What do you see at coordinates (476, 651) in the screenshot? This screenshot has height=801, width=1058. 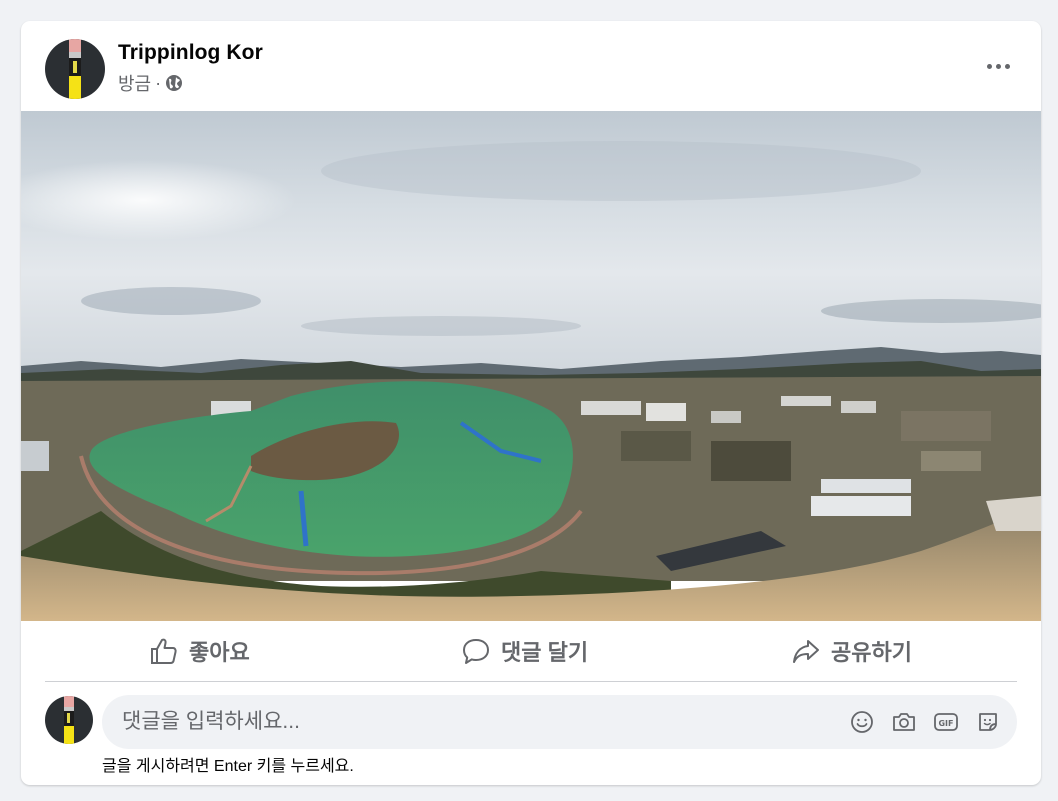 I see `speech-bubble-icon` at bounding box center [476, 651].